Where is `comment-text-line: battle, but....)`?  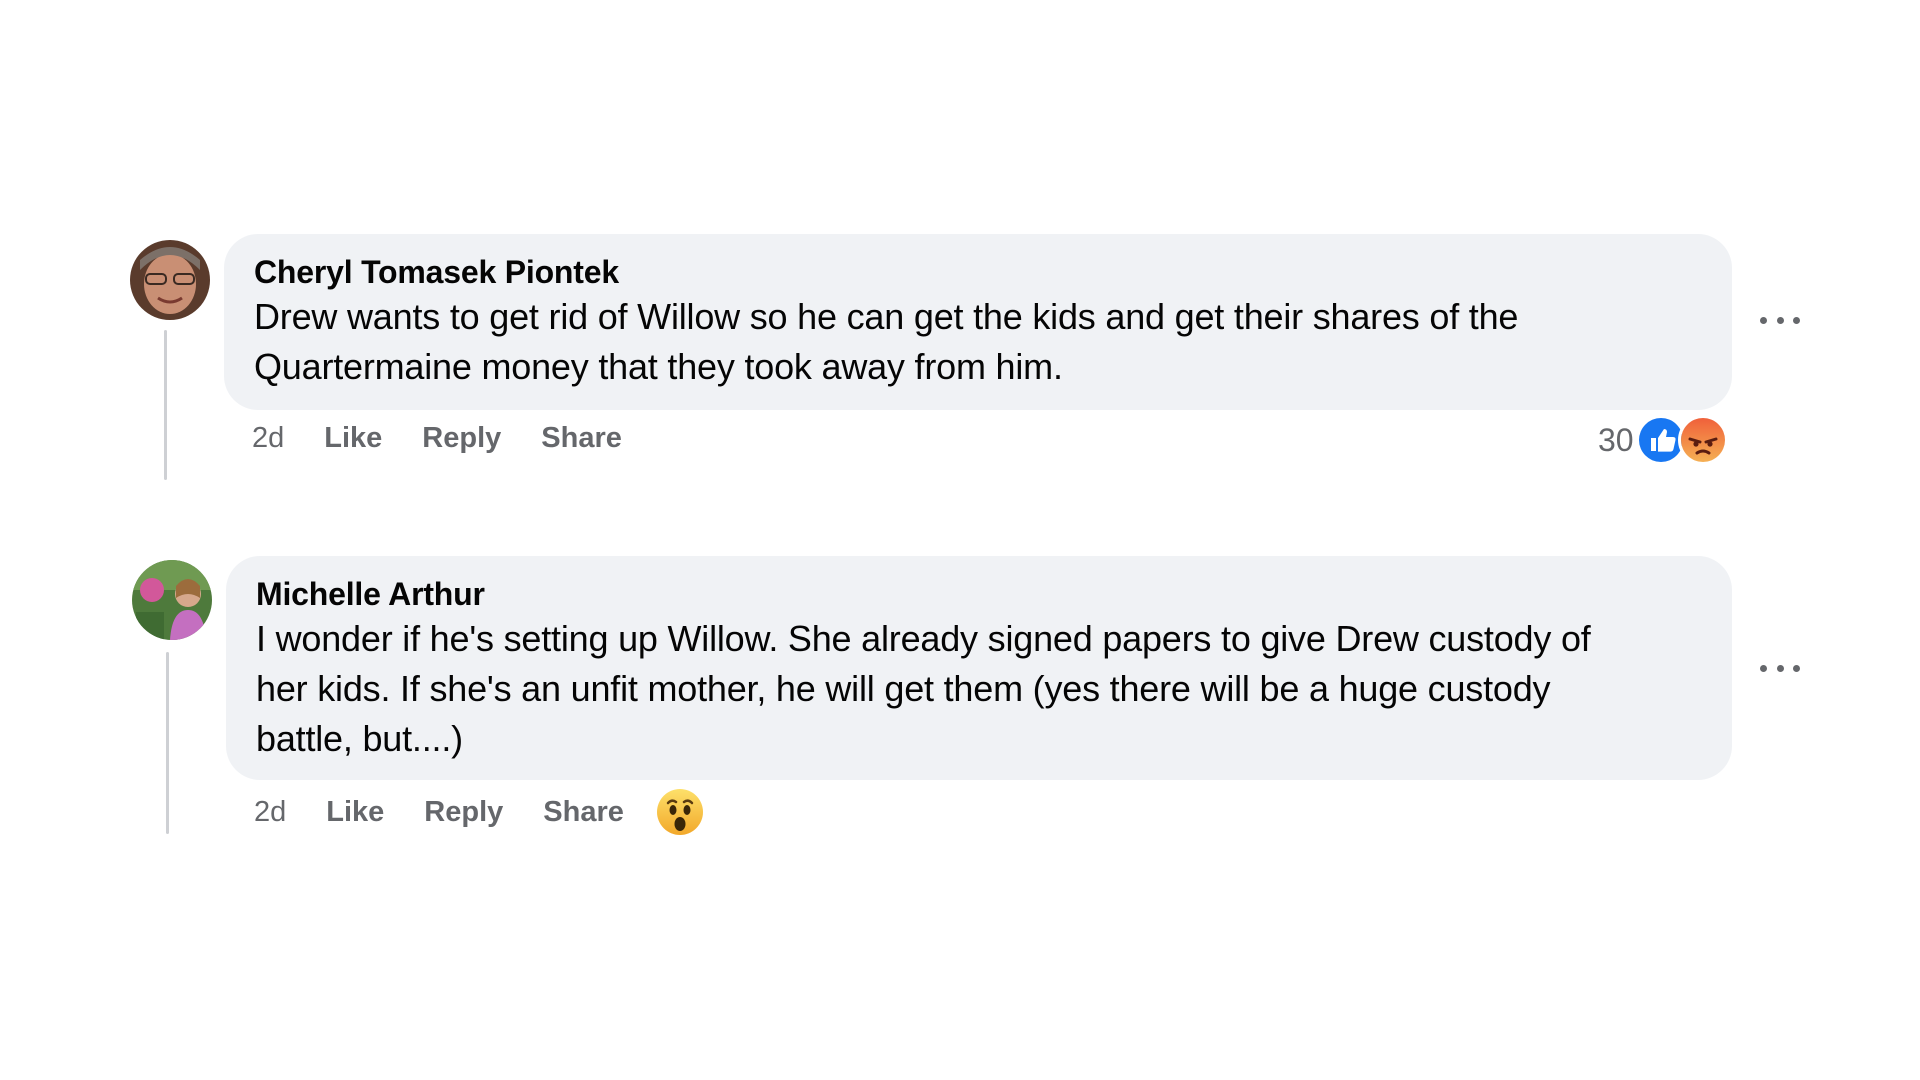
comment-text-line: battle, but....) is located at coordinates (359, 738).